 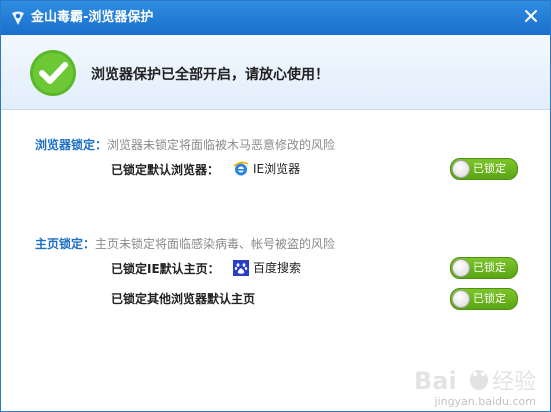 I want to click on close-icon, so click(x=531, y=16).